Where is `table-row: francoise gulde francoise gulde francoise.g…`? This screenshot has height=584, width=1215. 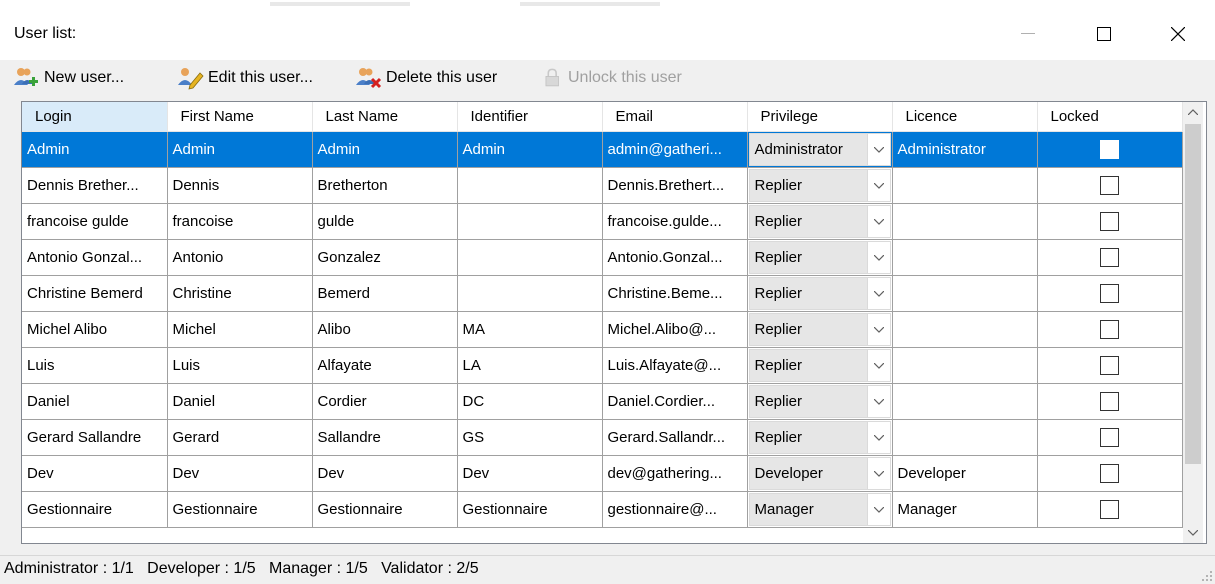
table-row: francoise gulde francoise gulde francoise.g… is located at coordinates (602, 221).